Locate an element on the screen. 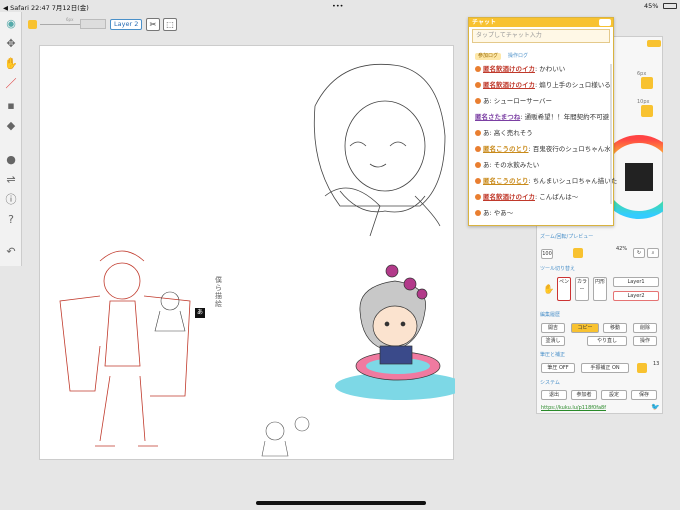 The image size is (680, 510). twitter-icon: 🐦 is located at coordinates (655, 407).